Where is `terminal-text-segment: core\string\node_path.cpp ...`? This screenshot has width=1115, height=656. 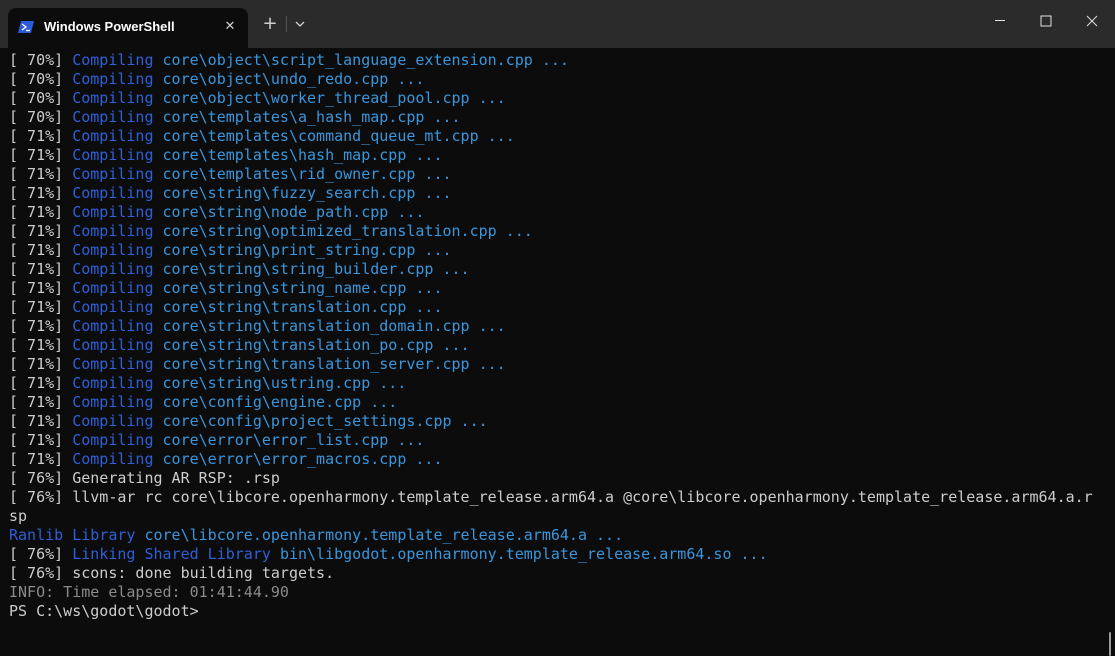 terminal-text-segment: core\string\node_path.cpp ... is located at coordinates (293, 212).